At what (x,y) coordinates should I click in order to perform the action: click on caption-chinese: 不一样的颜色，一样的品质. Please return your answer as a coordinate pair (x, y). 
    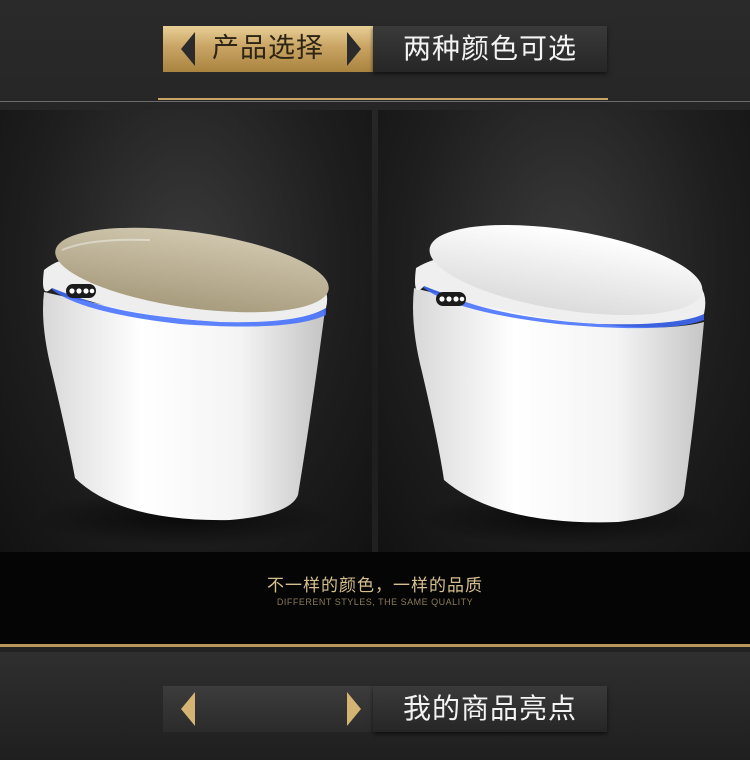
    Looking at the image, I should click on (375, 586).